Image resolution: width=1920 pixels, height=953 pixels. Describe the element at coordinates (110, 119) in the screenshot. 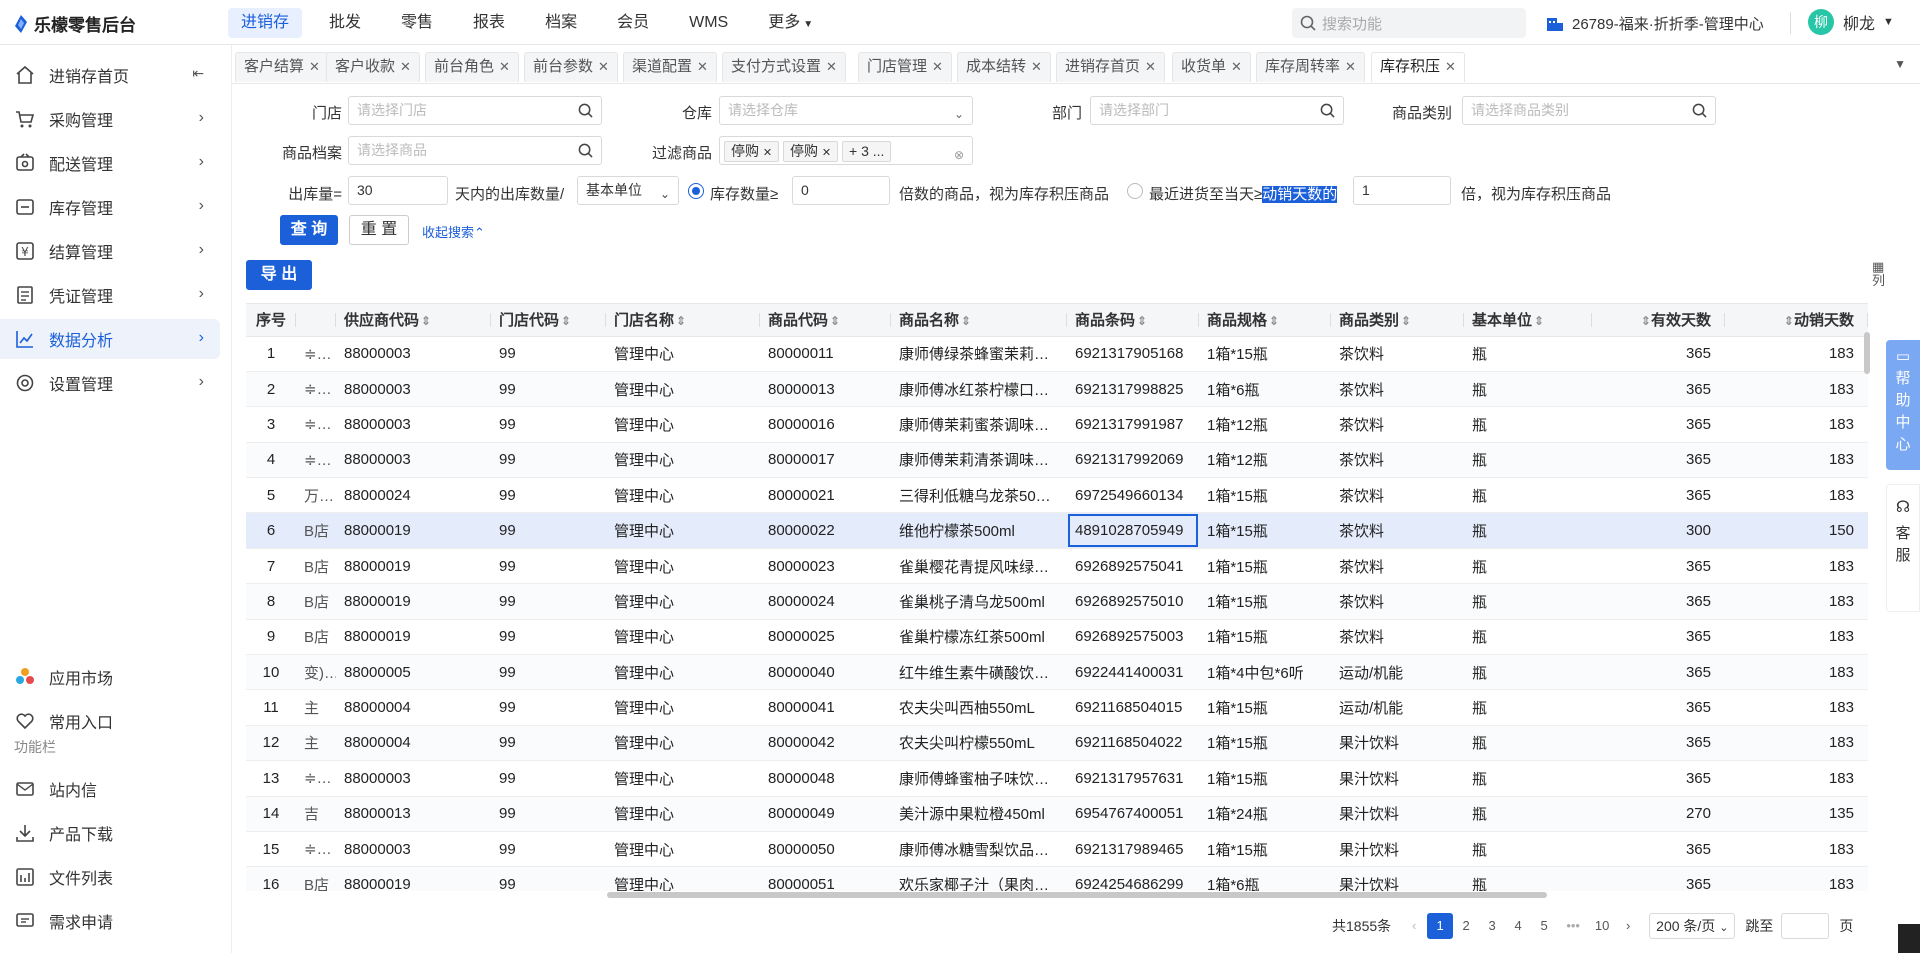

I see `sidebar-item-purchase: 采购管理 ›` at that location.